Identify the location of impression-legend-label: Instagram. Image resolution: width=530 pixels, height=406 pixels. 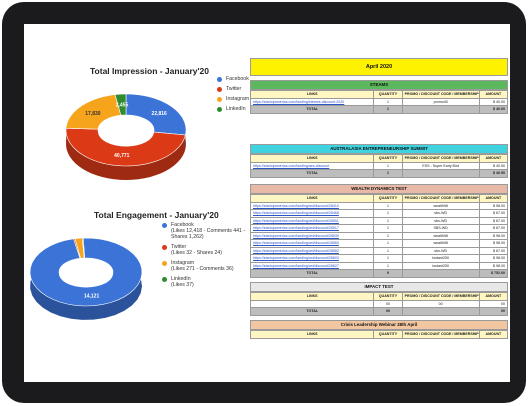
(238, 99).